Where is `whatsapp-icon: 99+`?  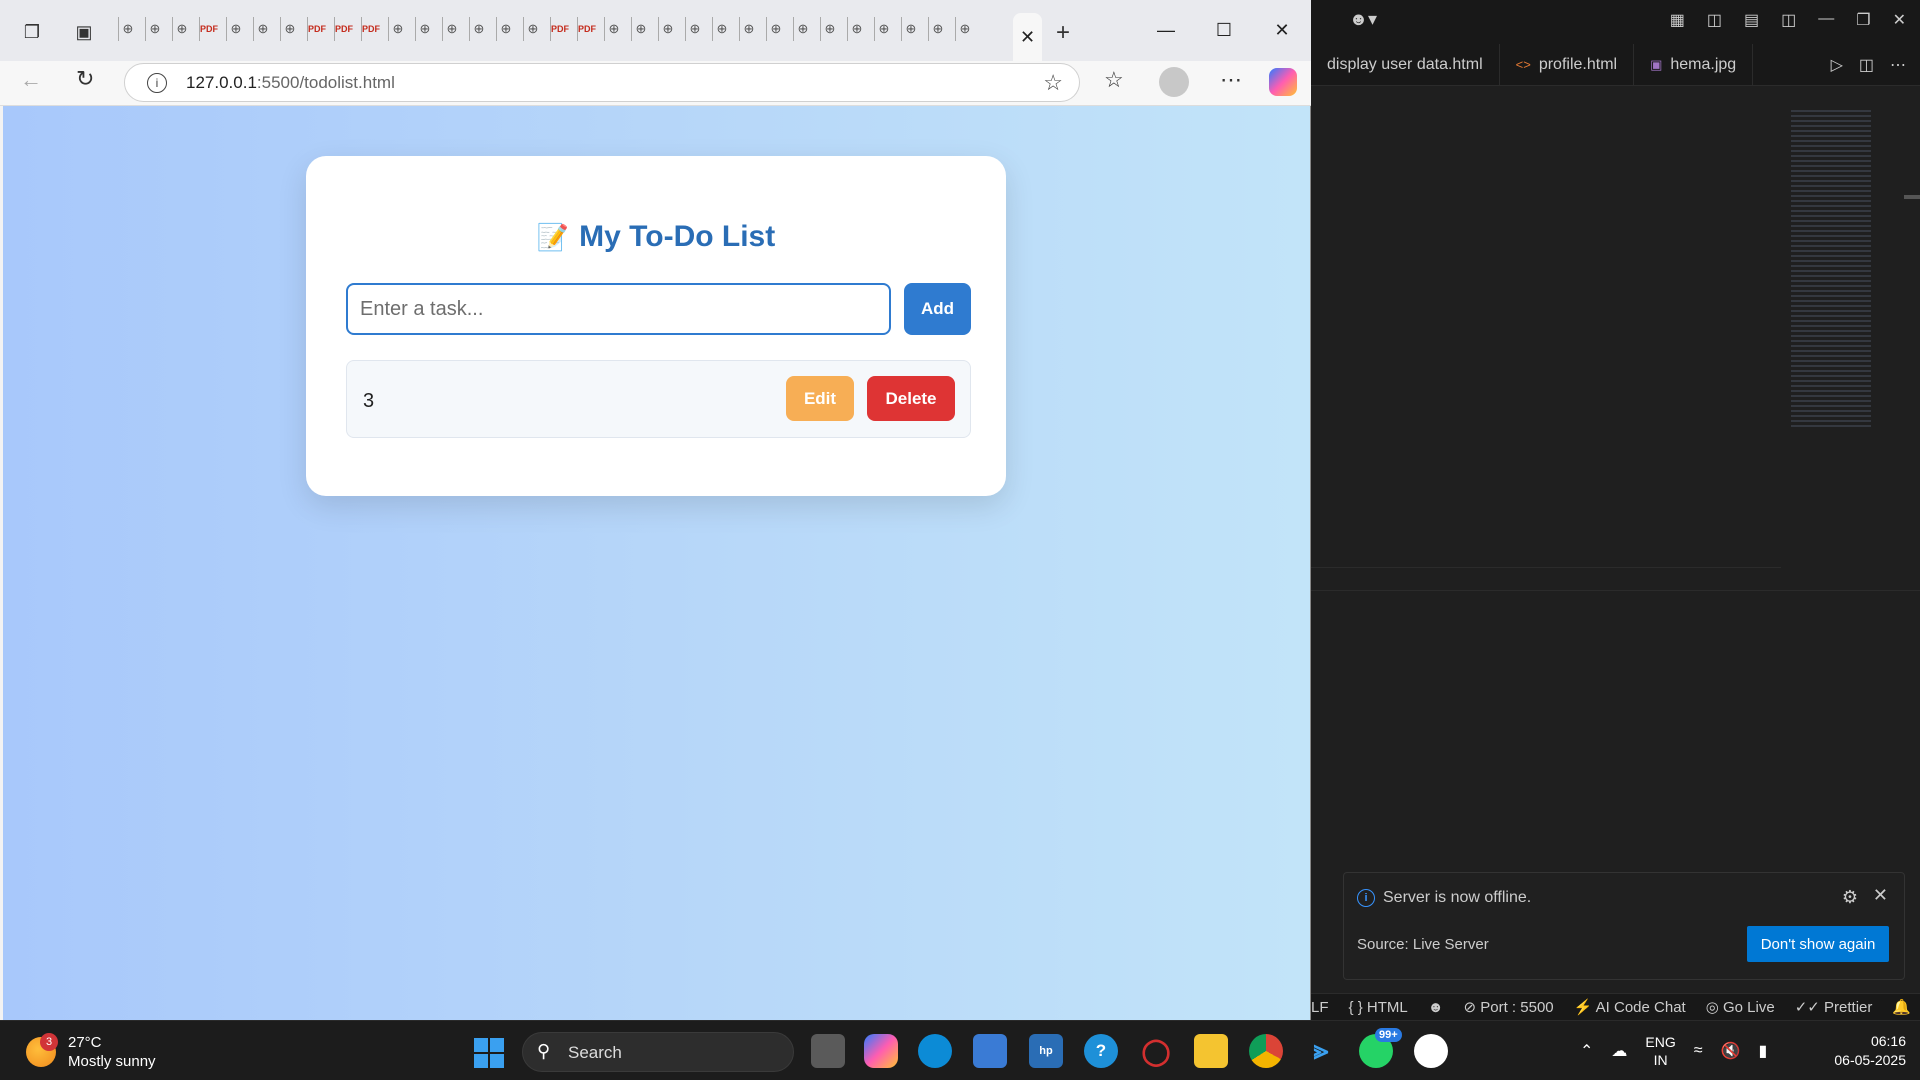 whatsapp-icon: 99+ is located at coordinates (1380, 1048).